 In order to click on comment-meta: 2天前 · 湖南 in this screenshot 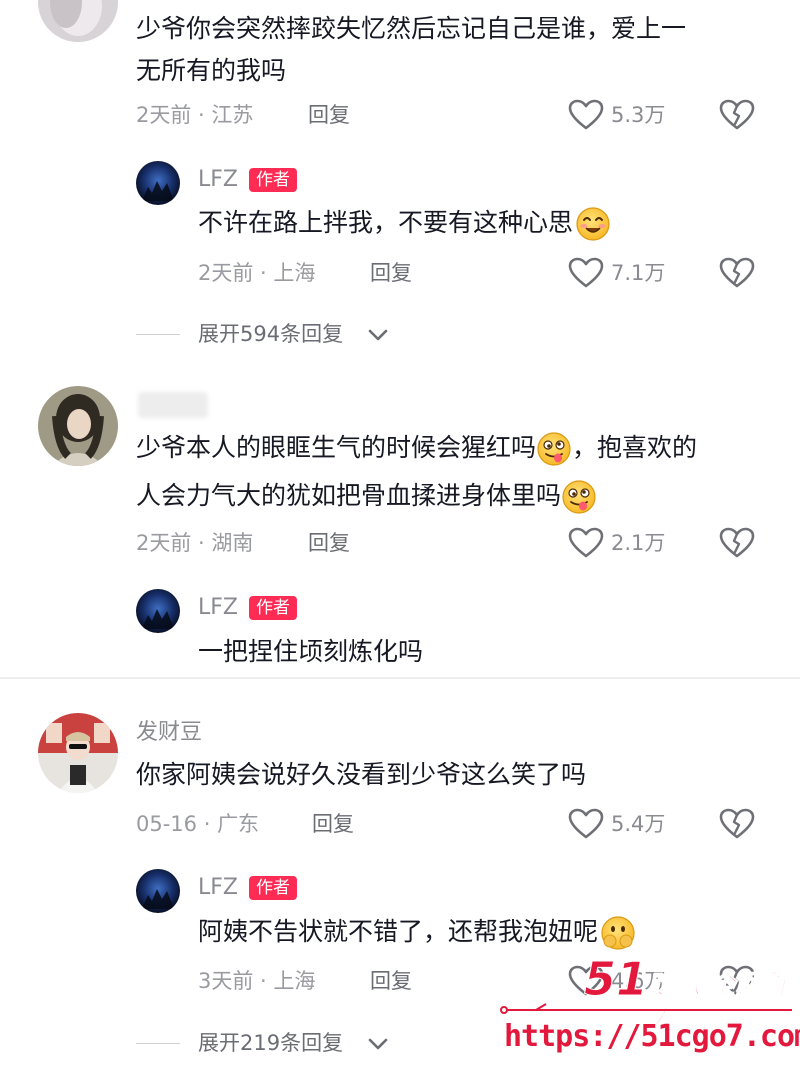, I will do `click(195, 543)`.